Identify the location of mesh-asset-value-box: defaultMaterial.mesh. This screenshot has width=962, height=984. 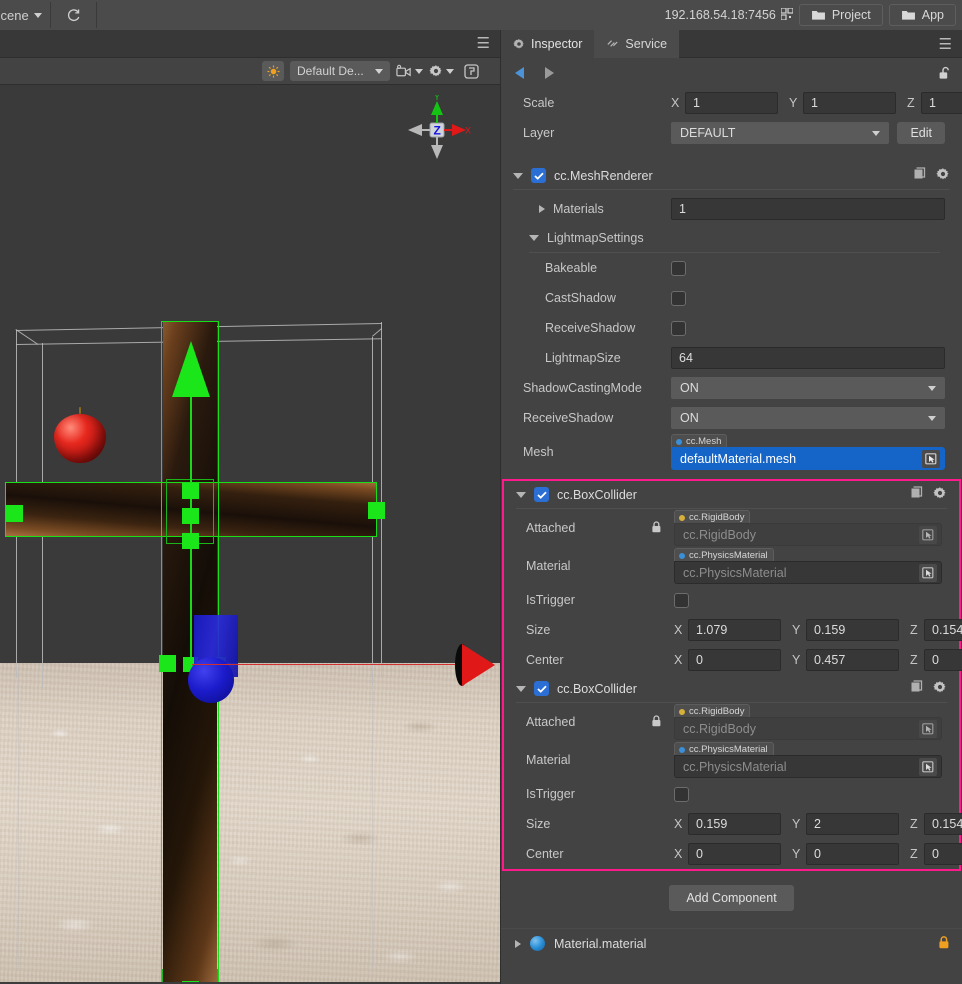
(808, 458).